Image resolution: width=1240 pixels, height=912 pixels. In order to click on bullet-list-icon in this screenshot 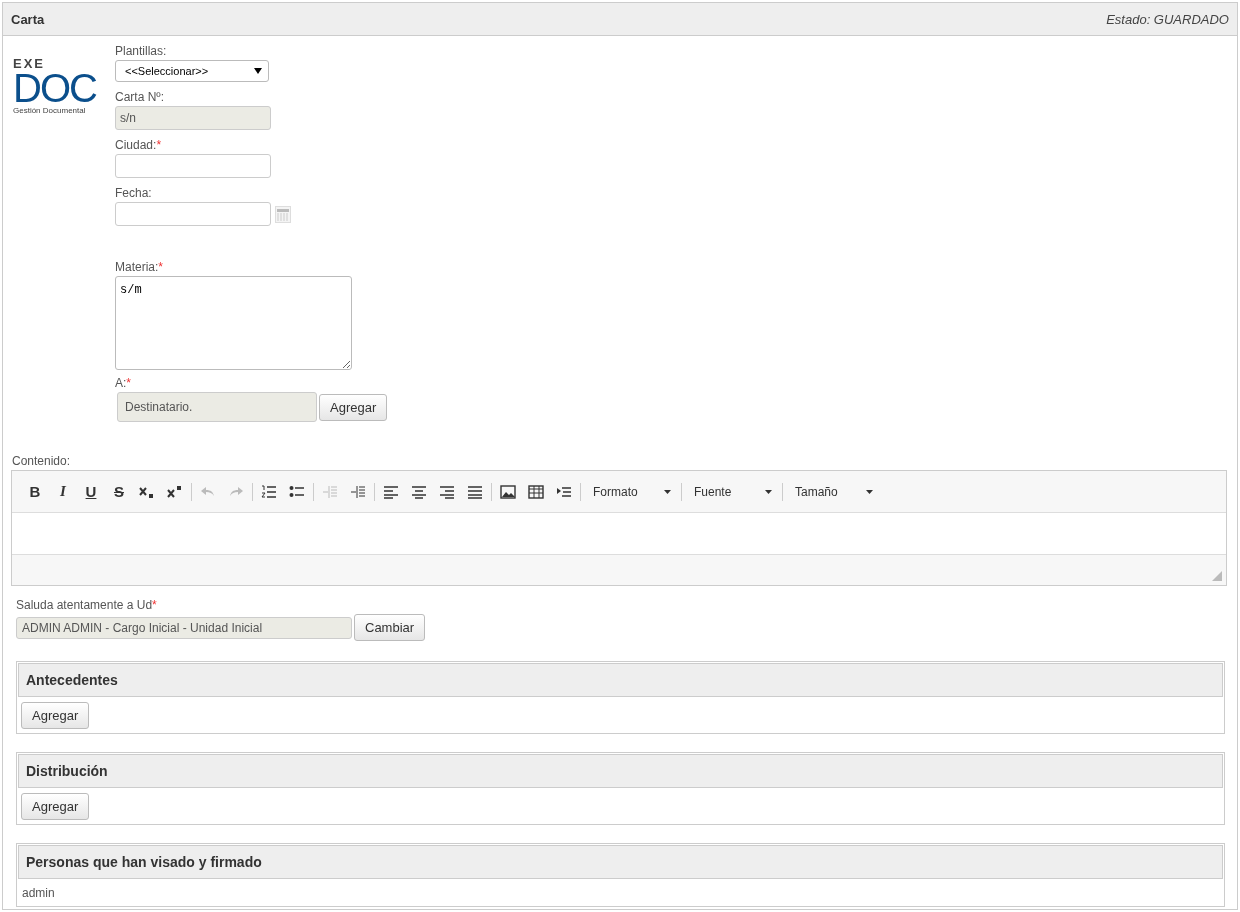, I will do `click(297, 491)`.